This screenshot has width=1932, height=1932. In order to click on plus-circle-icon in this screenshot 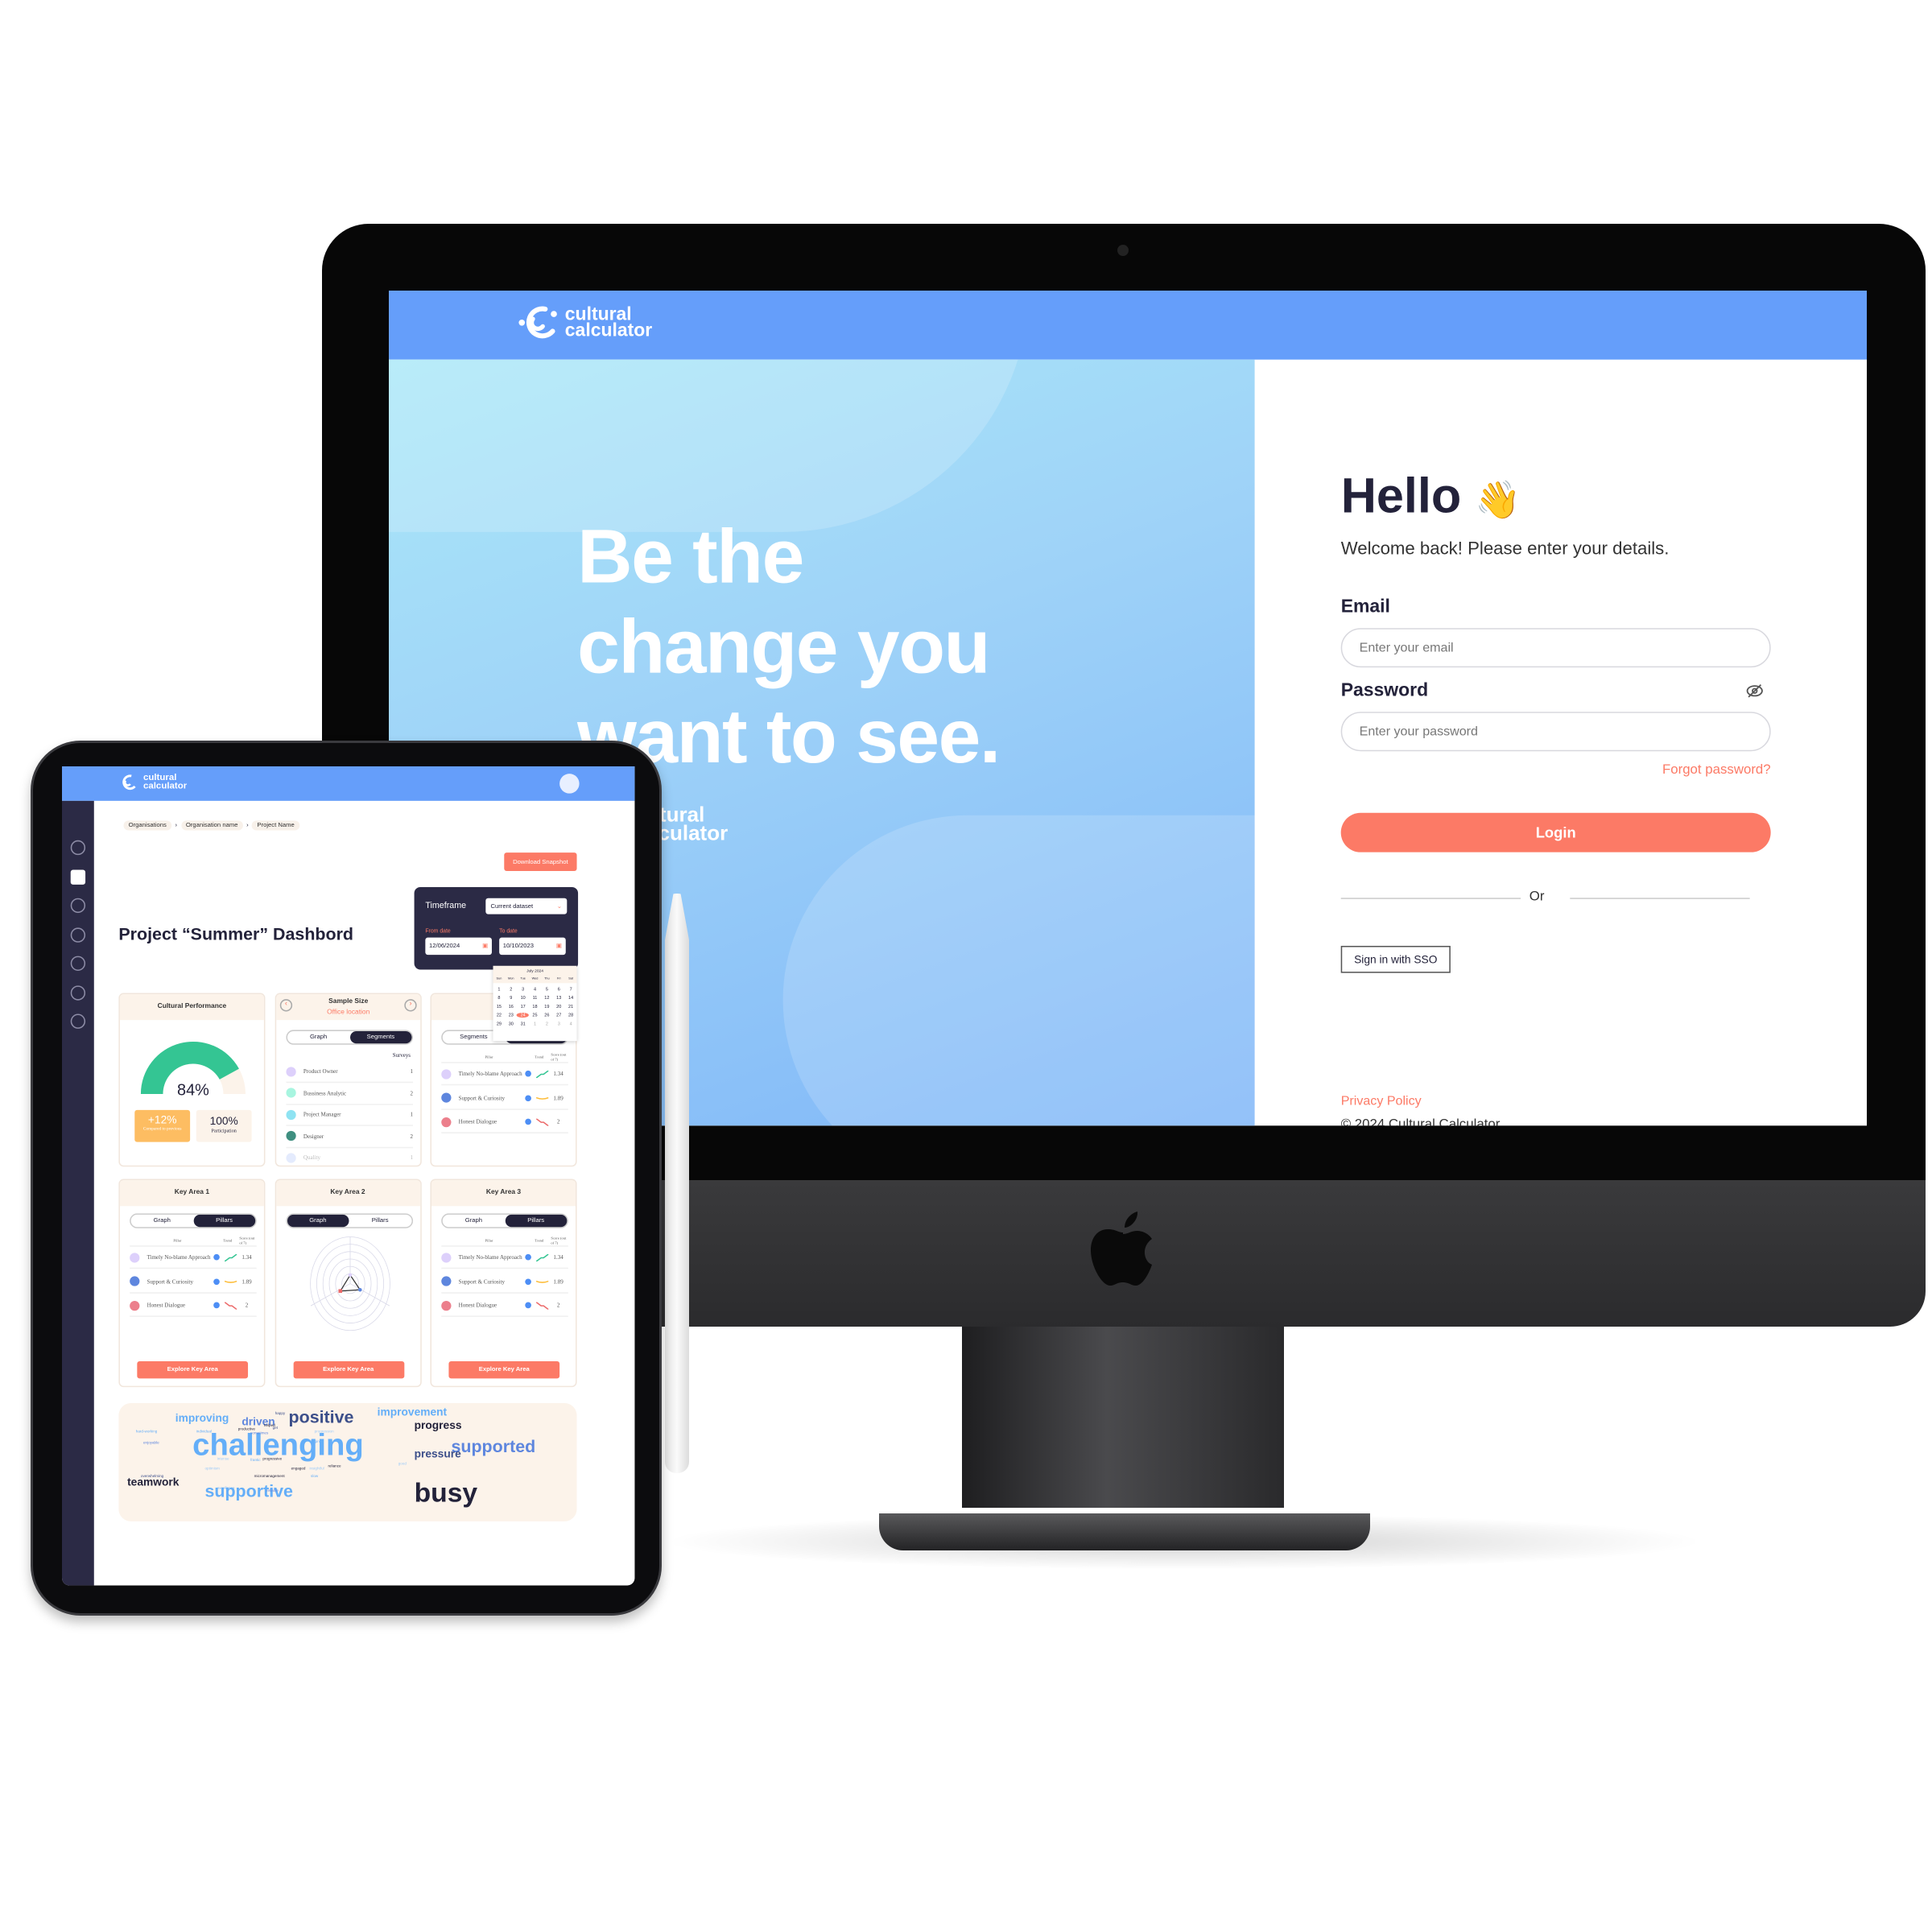, I will do `click(78, 992)`.